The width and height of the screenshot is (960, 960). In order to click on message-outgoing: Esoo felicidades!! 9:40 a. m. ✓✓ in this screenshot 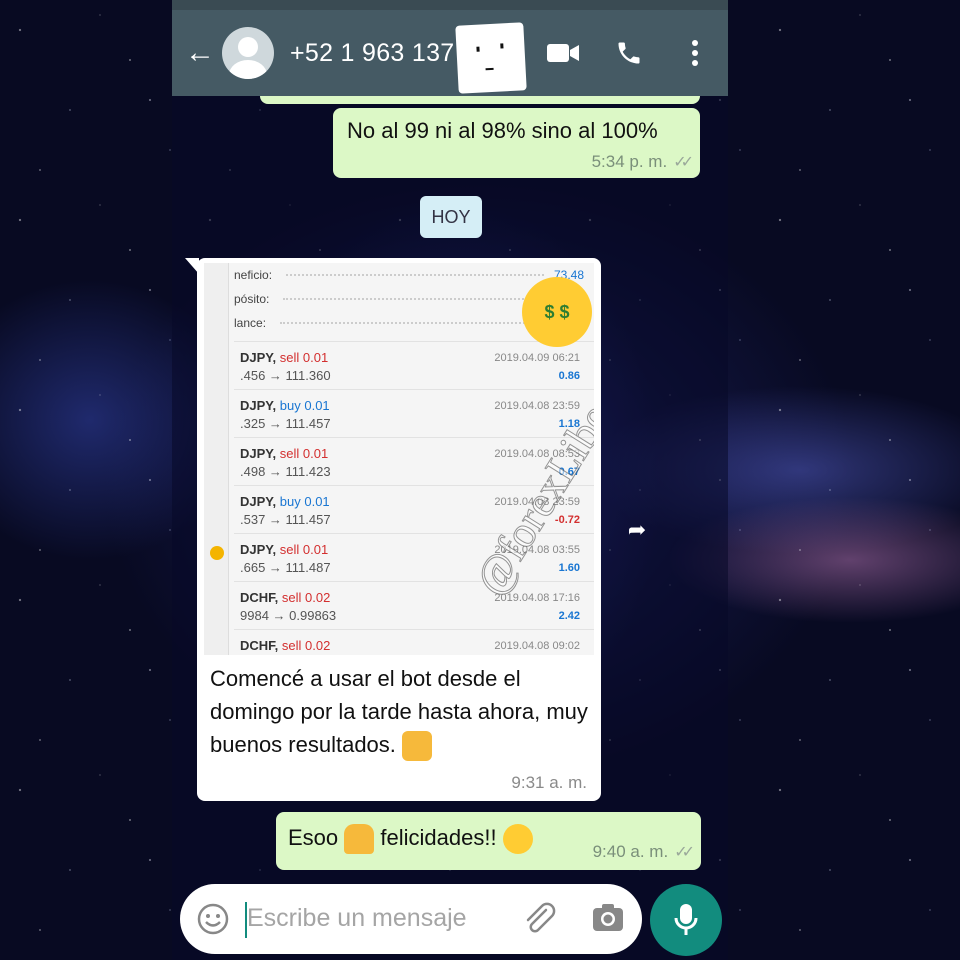, I will do `click(488, 841)`.